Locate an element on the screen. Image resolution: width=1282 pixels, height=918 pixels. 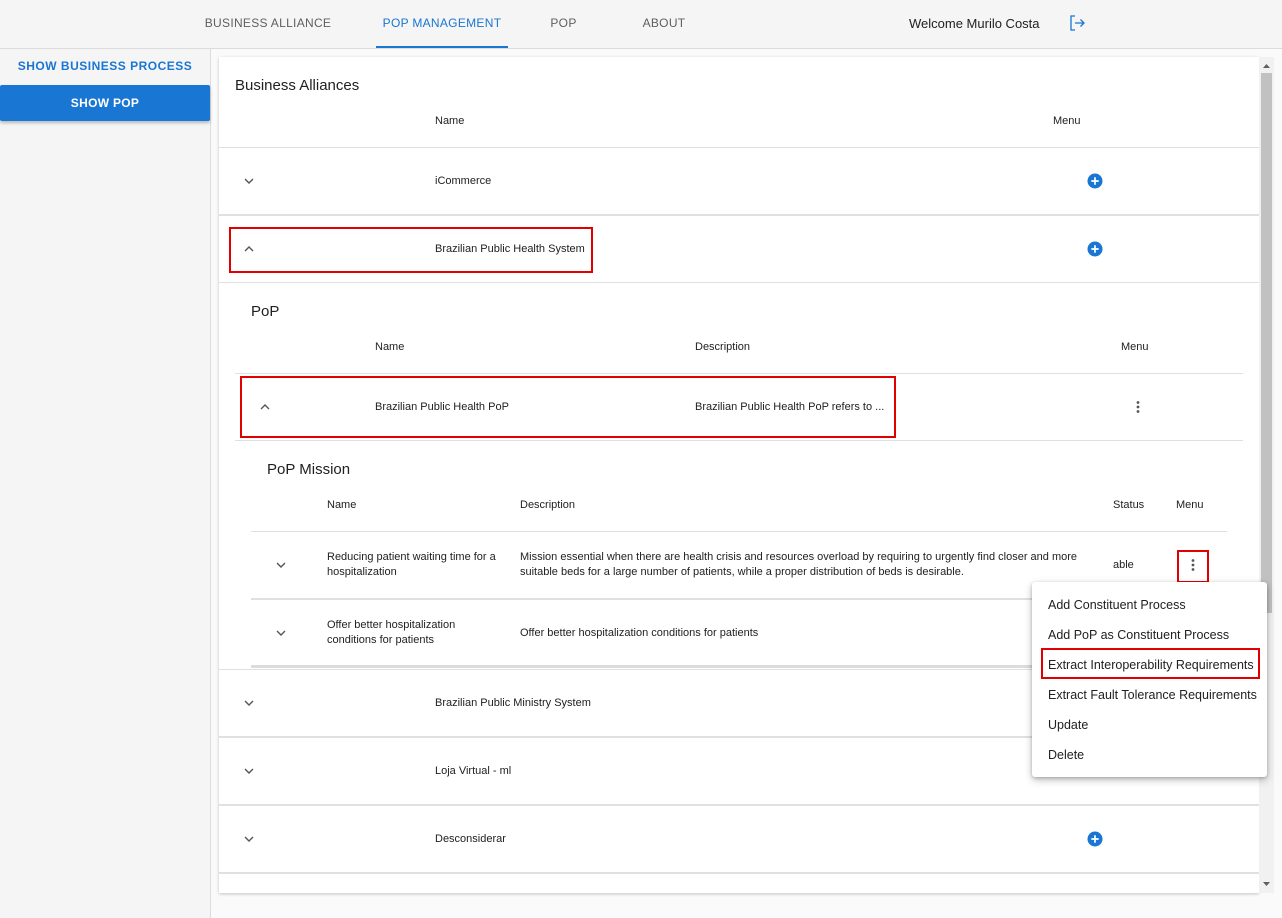
welcome-text: Welcome Murilo Costa is located at coordinates (974, 23).